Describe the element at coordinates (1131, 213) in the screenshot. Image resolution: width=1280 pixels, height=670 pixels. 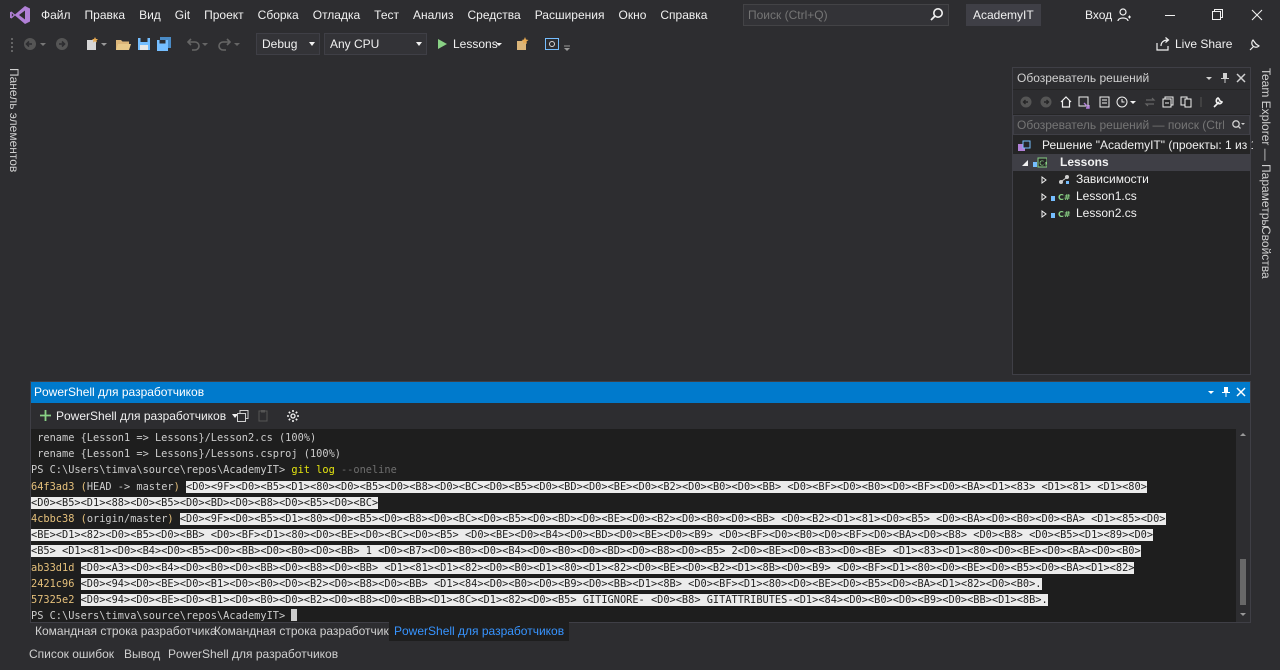
I see `tree-item-lesson2: C# Lesson2.cs` at that location.